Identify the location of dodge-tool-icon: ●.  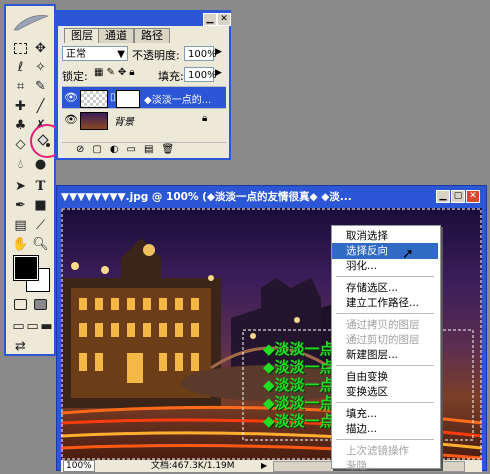
(40, 164).